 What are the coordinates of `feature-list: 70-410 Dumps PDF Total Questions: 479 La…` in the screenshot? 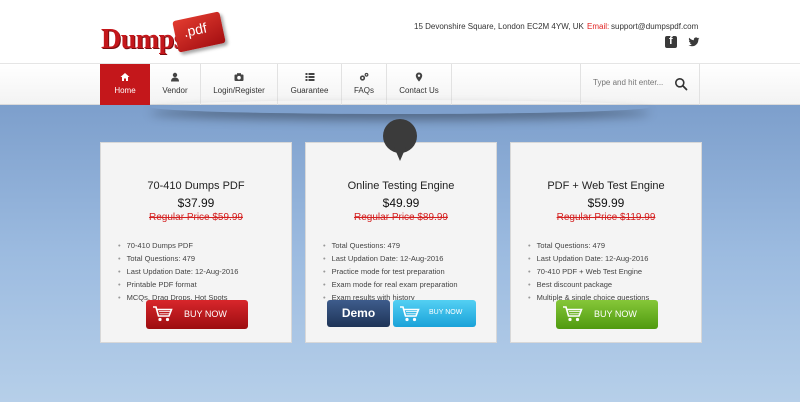 It's located at (178, 271).